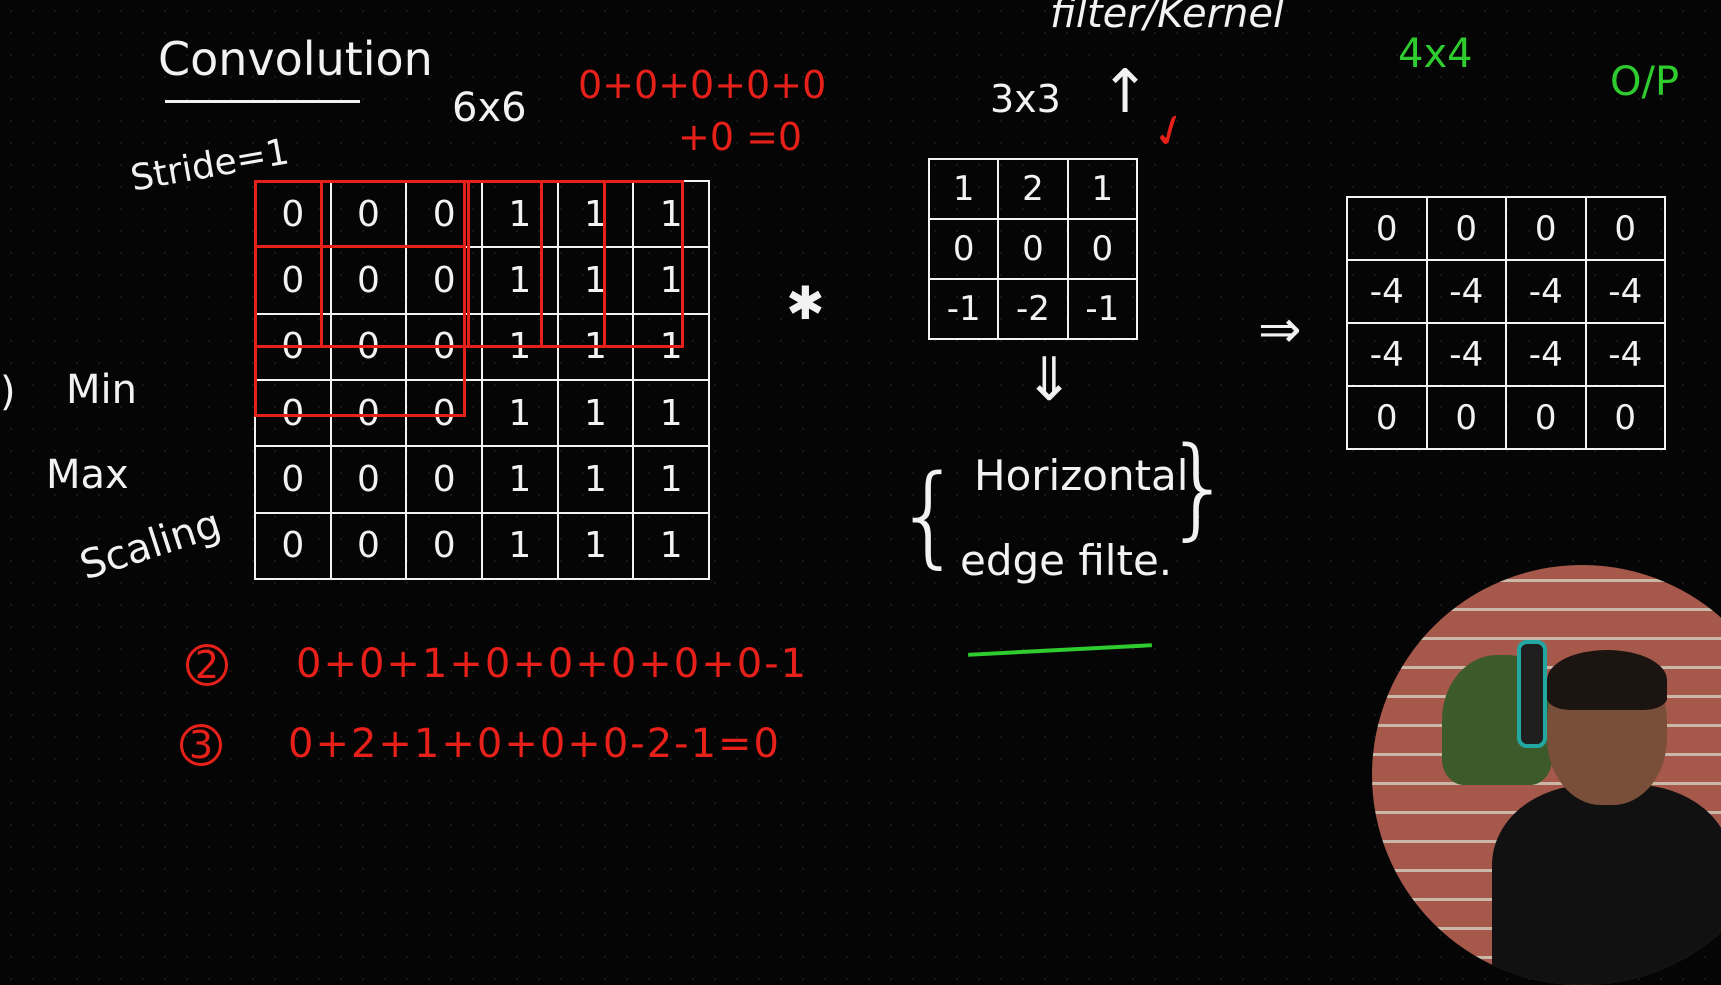 The width and height of the screenshot is (1721, 985). What do you see at coordinates (740, 137) in the screenshot?
I see `calc1-line2: +0 =0` at bounding box center [740, 137].